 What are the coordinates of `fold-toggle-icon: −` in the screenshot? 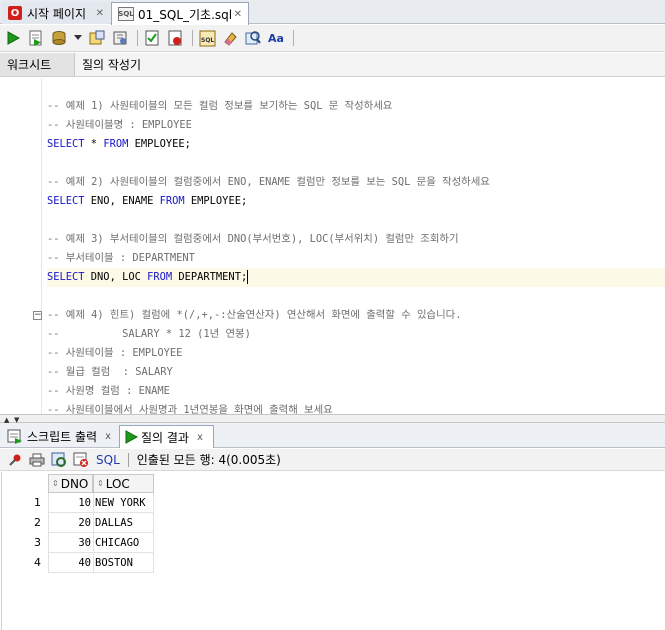 It's located at (37, 315).